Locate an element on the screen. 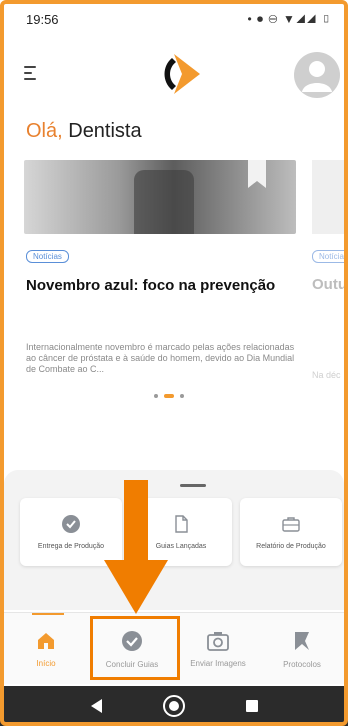  nav-label-inicio: Início is located at coordinates (46, 663).